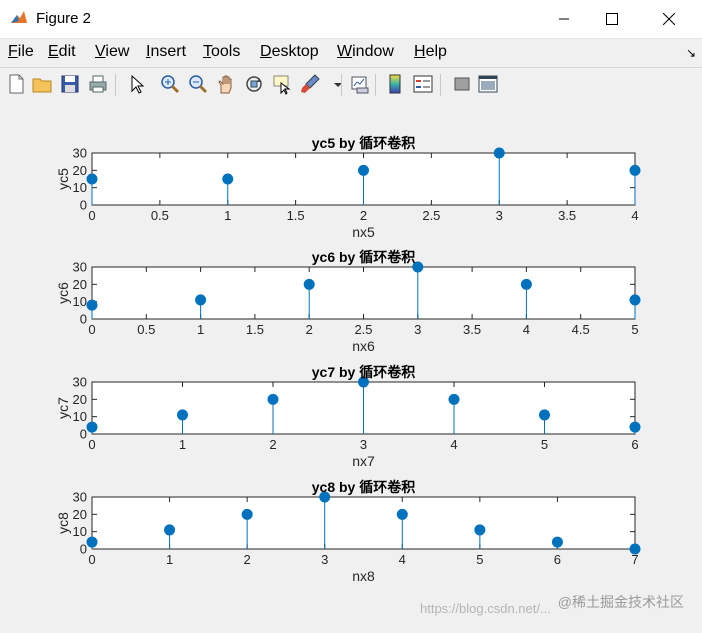 Image resolution: width=702 pixels, height=633 pixels. Describe the element at coordinates (363, 232) in the screenshot. I see `x-axis-label: nx5` at that location.